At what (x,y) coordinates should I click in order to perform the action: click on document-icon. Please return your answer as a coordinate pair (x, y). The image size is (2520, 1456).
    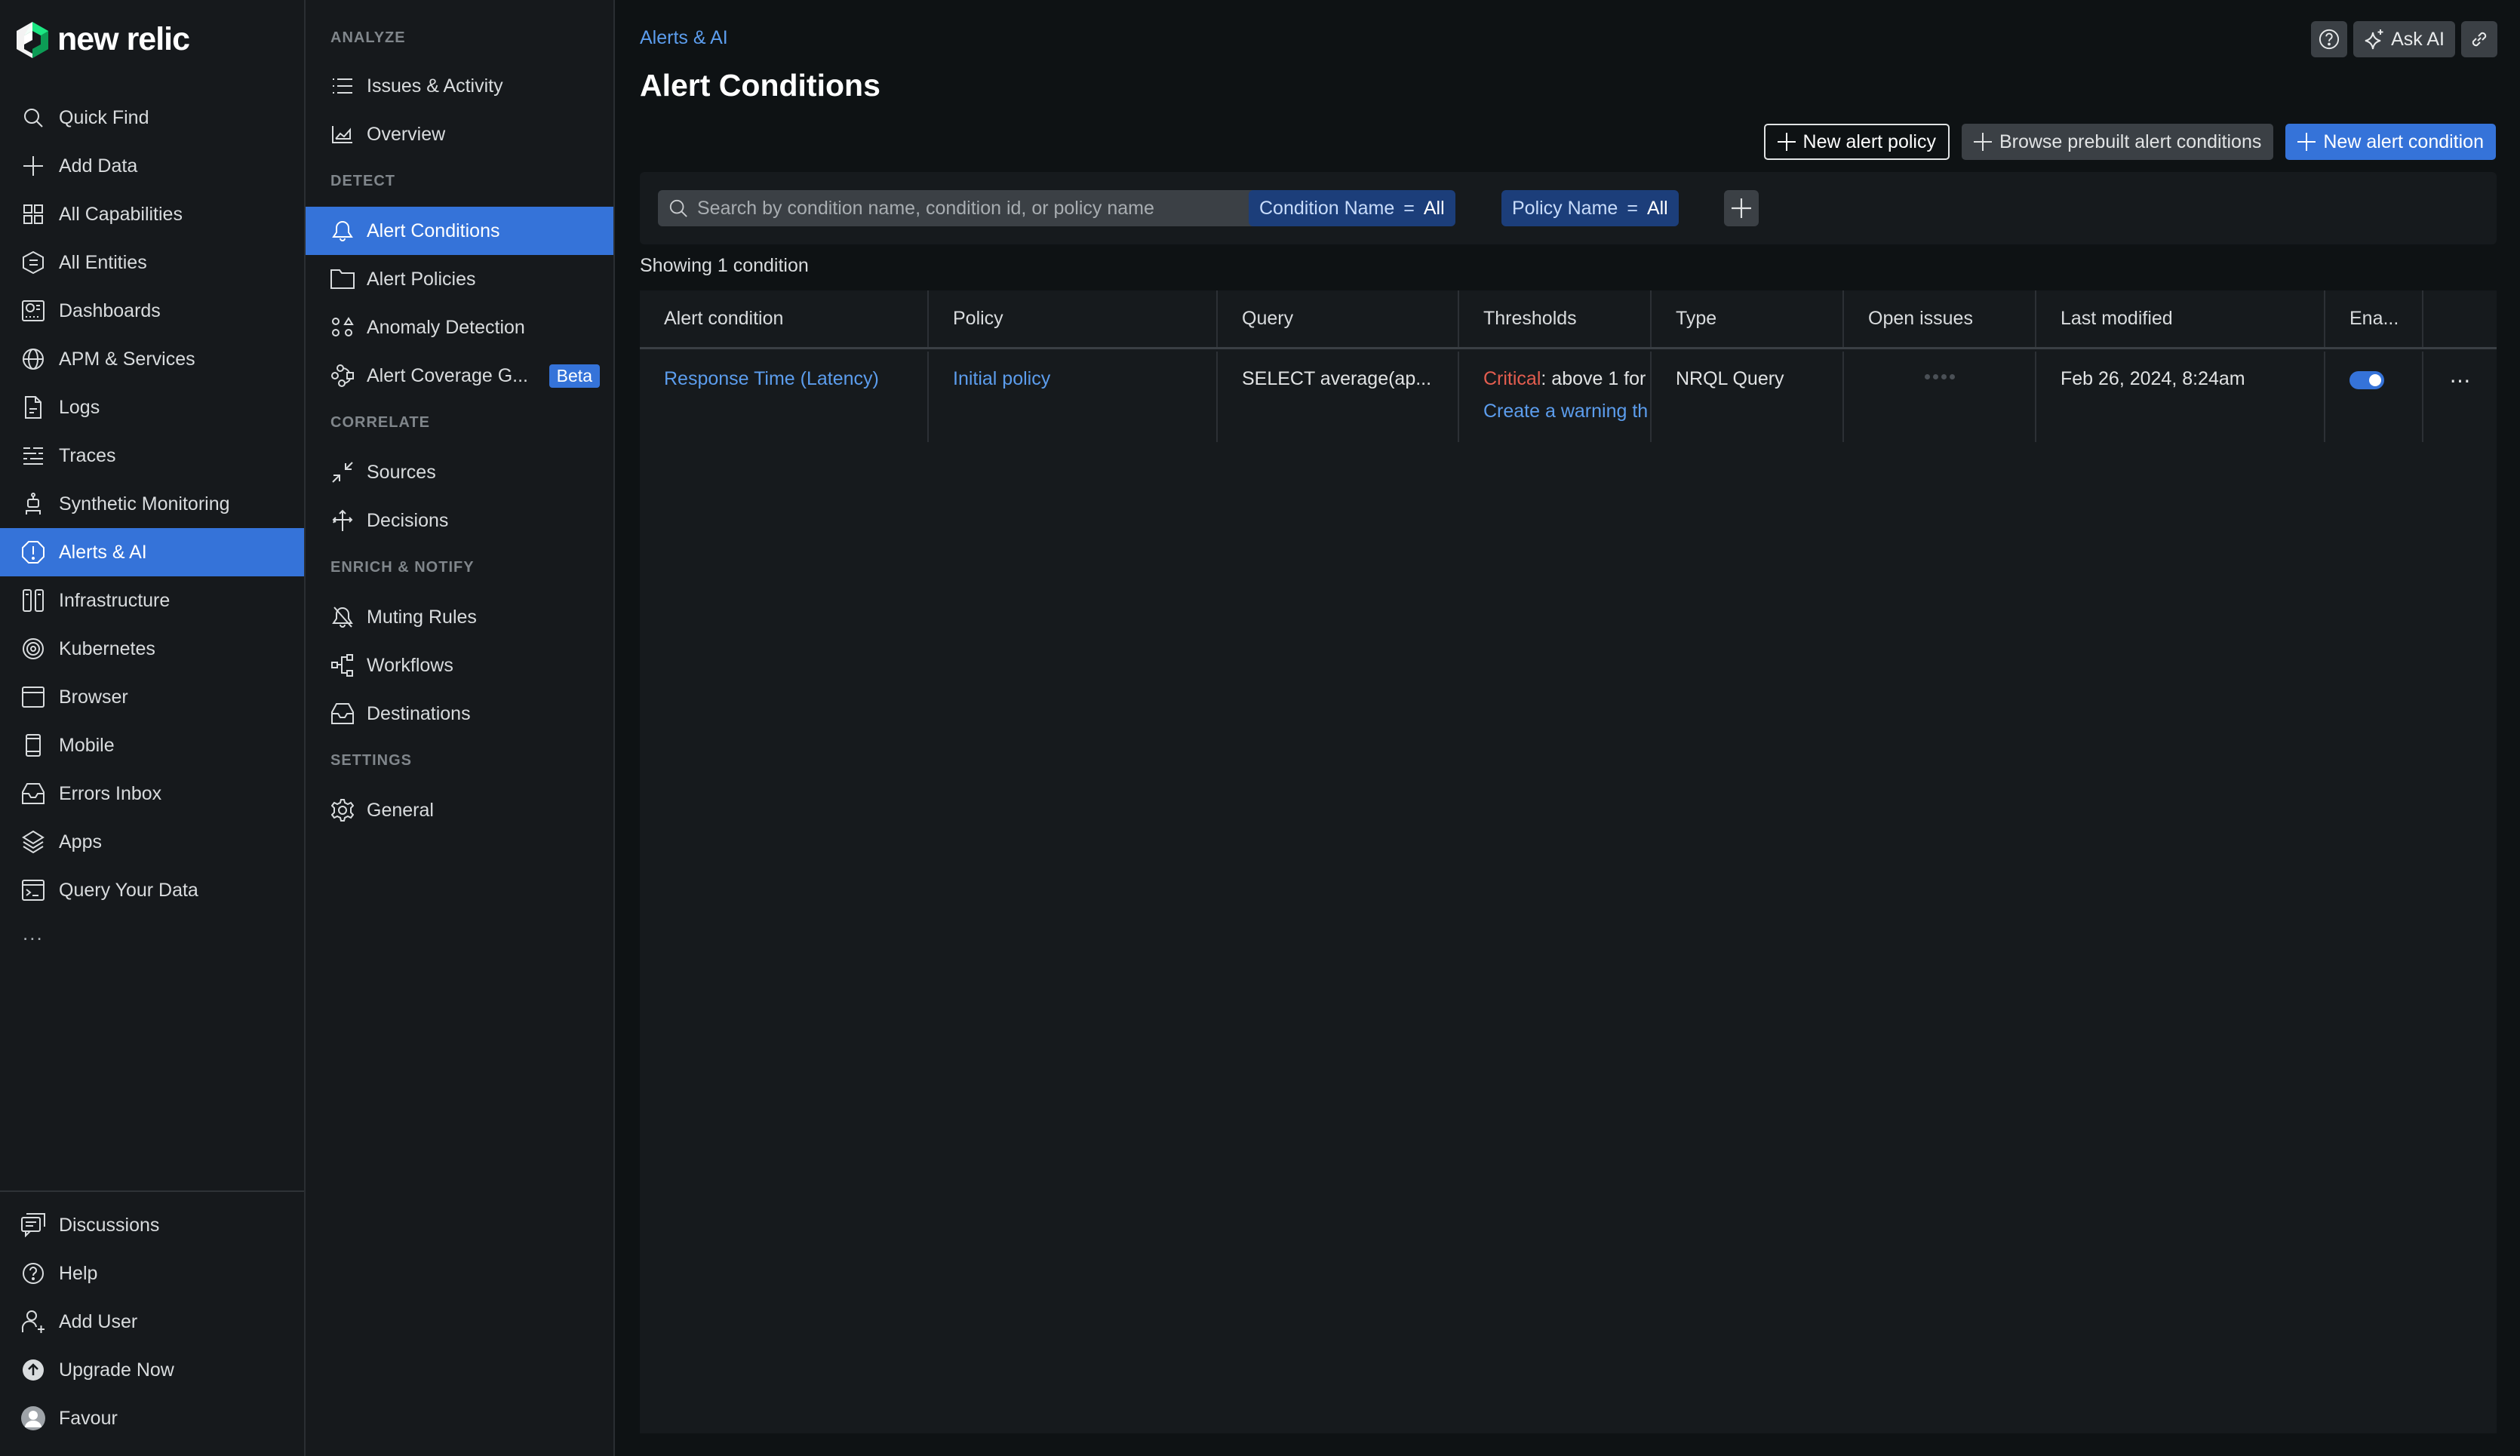
    Looking at the image, I should click on (33, 407).